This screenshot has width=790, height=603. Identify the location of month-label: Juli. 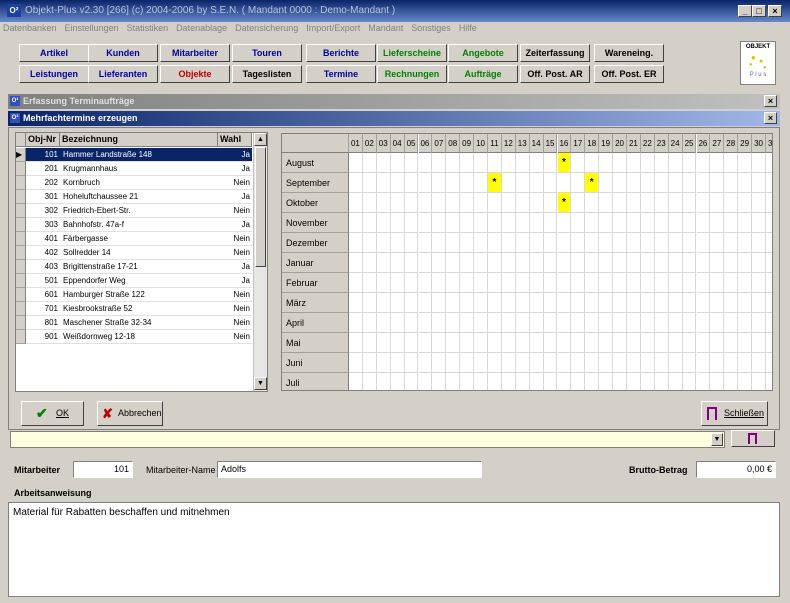
(315, 381).